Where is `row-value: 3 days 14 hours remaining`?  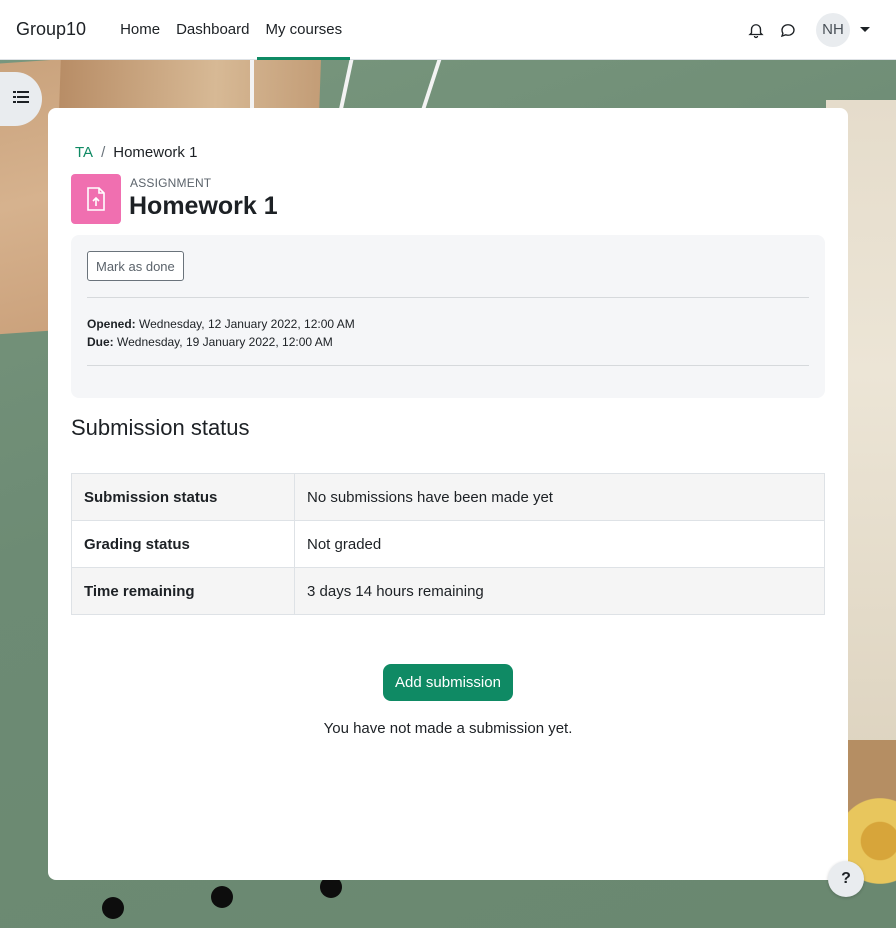 row-value: 3 days 14 hours remaining is located at coordinates (559, 591).